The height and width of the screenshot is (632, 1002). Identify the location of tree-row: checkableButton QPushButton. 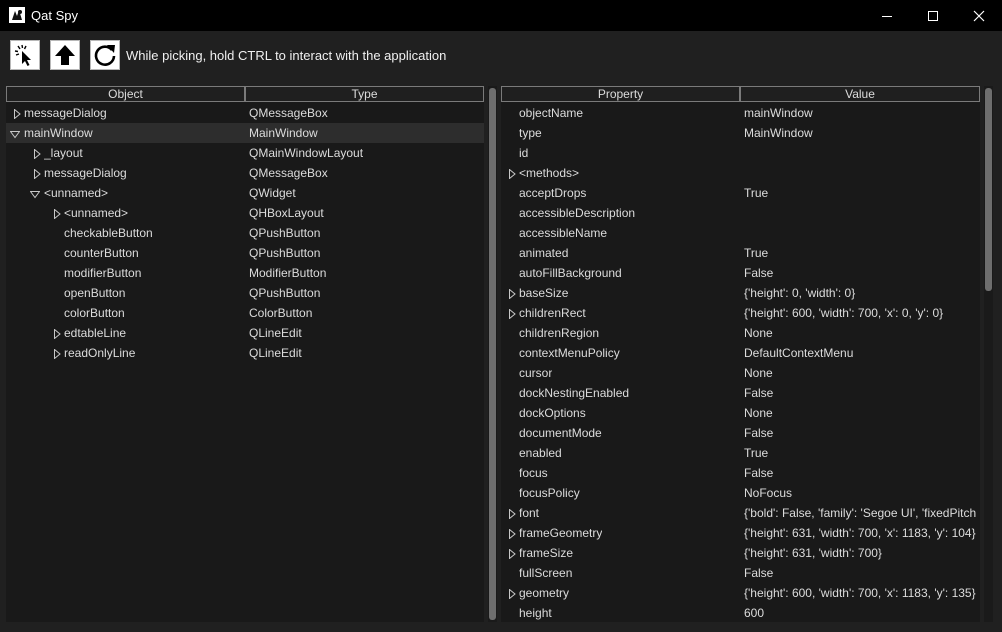
(245, 233).